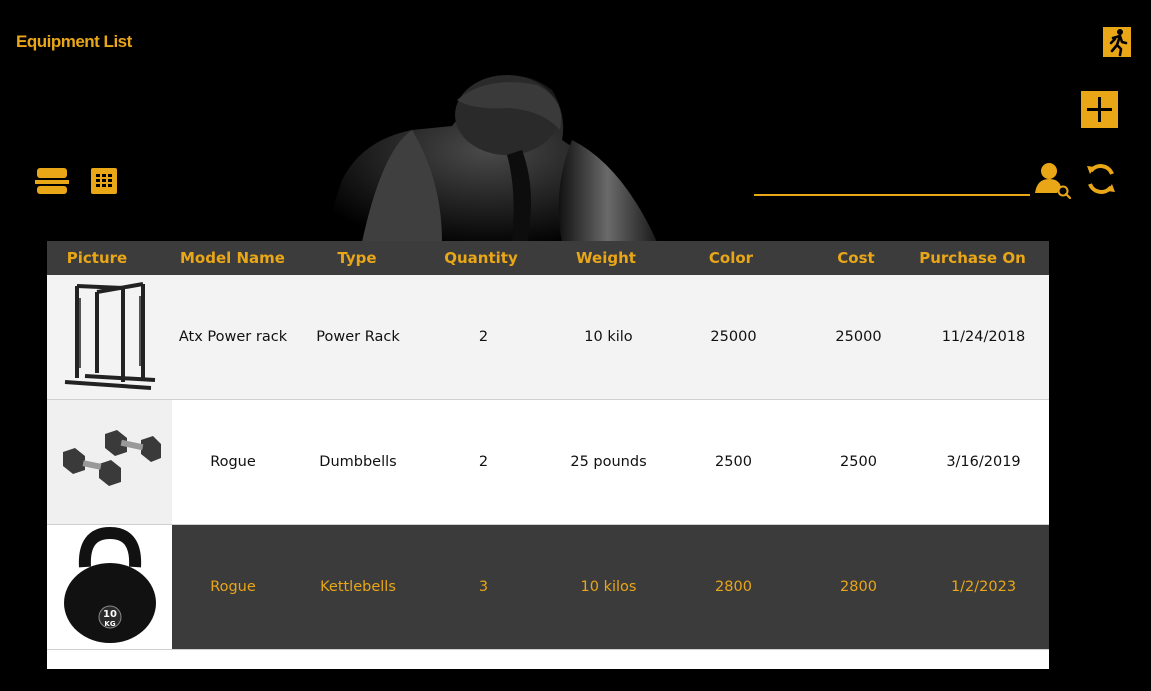 This screenshot has height=691, width=1151. I want to click on cell-cost: 2500, so click(858, 462).